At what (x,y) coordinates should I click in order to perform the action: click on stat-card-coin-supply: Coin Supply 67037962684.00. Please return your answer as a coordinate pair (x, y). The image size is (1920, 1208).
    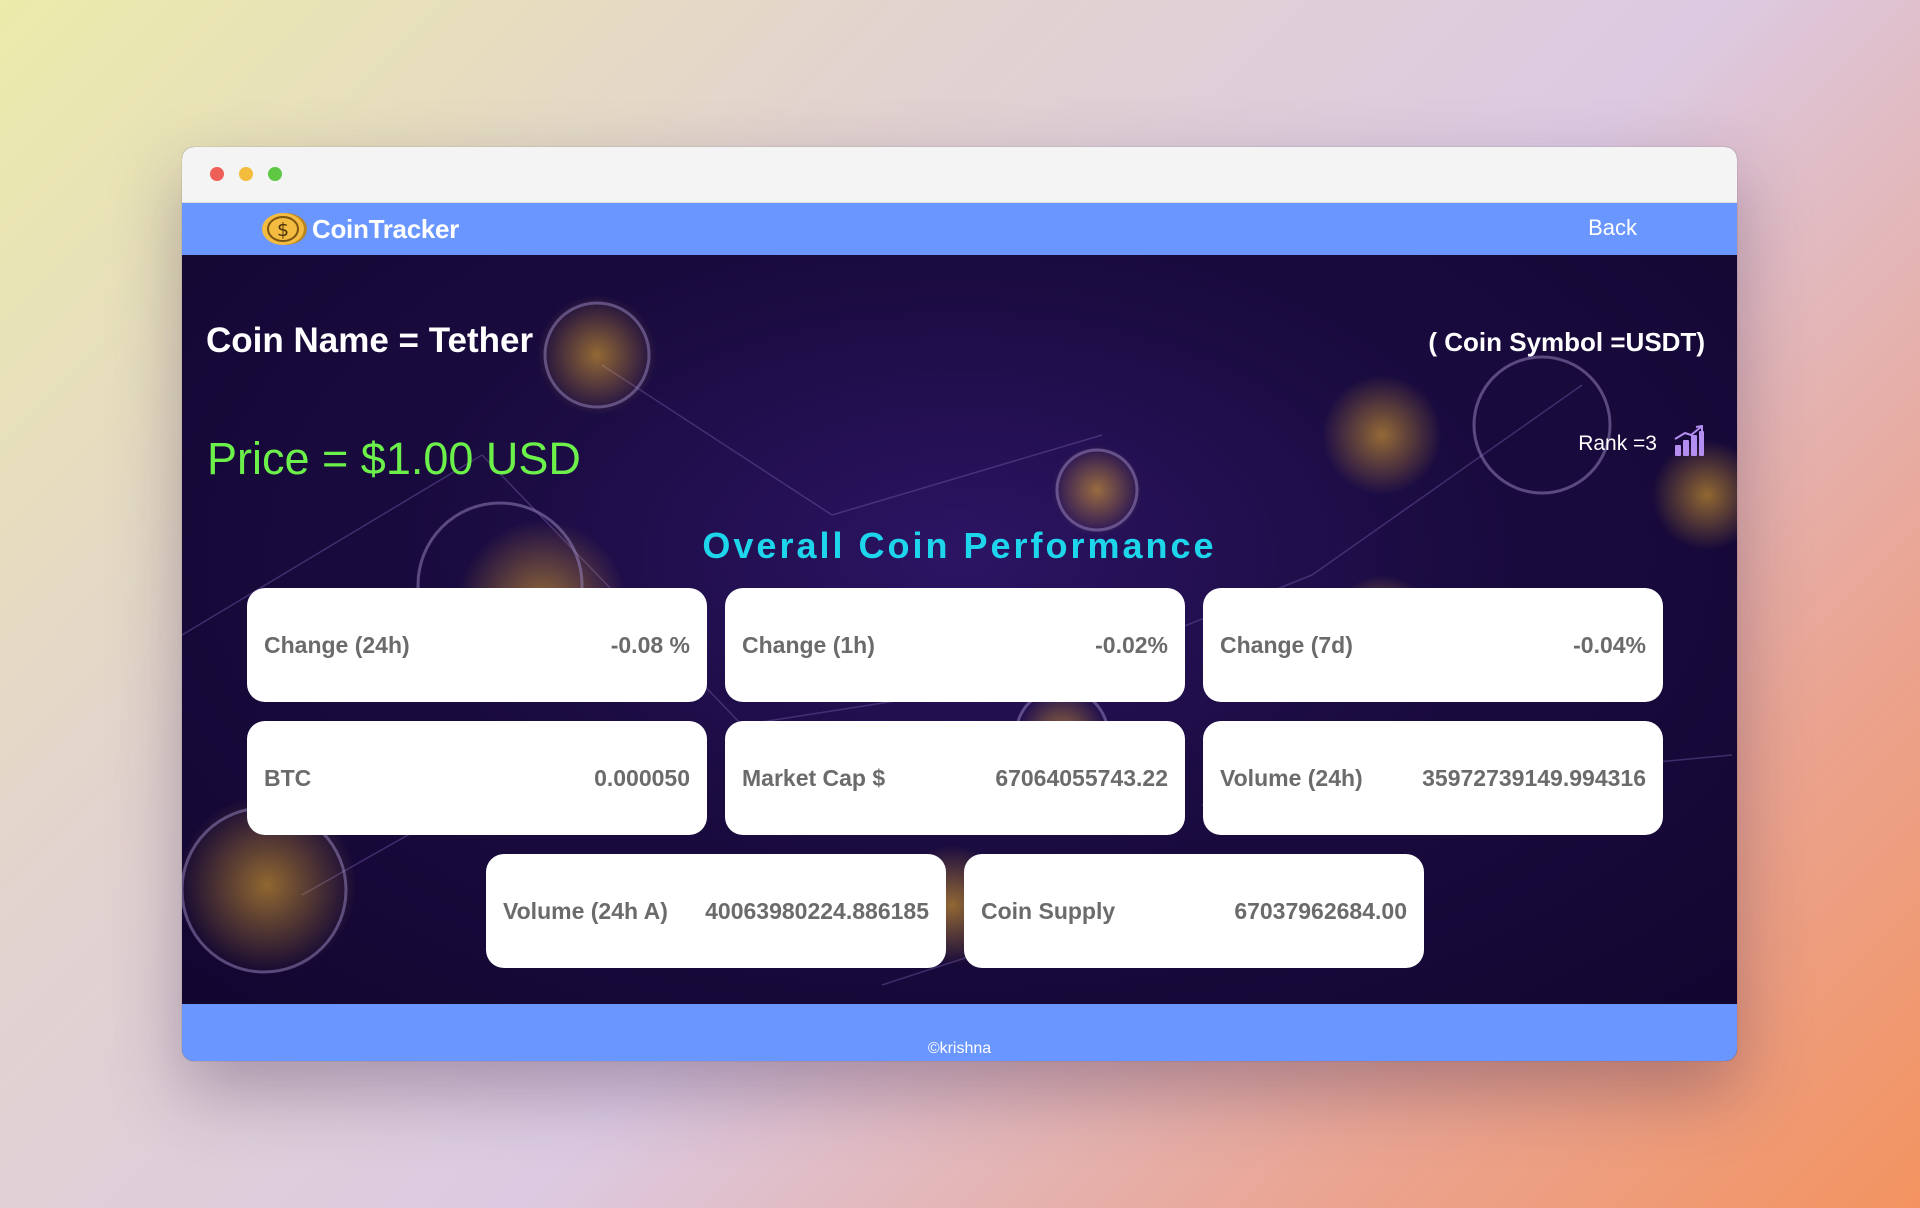
    Looking at the image, I should click on (1194, 911).